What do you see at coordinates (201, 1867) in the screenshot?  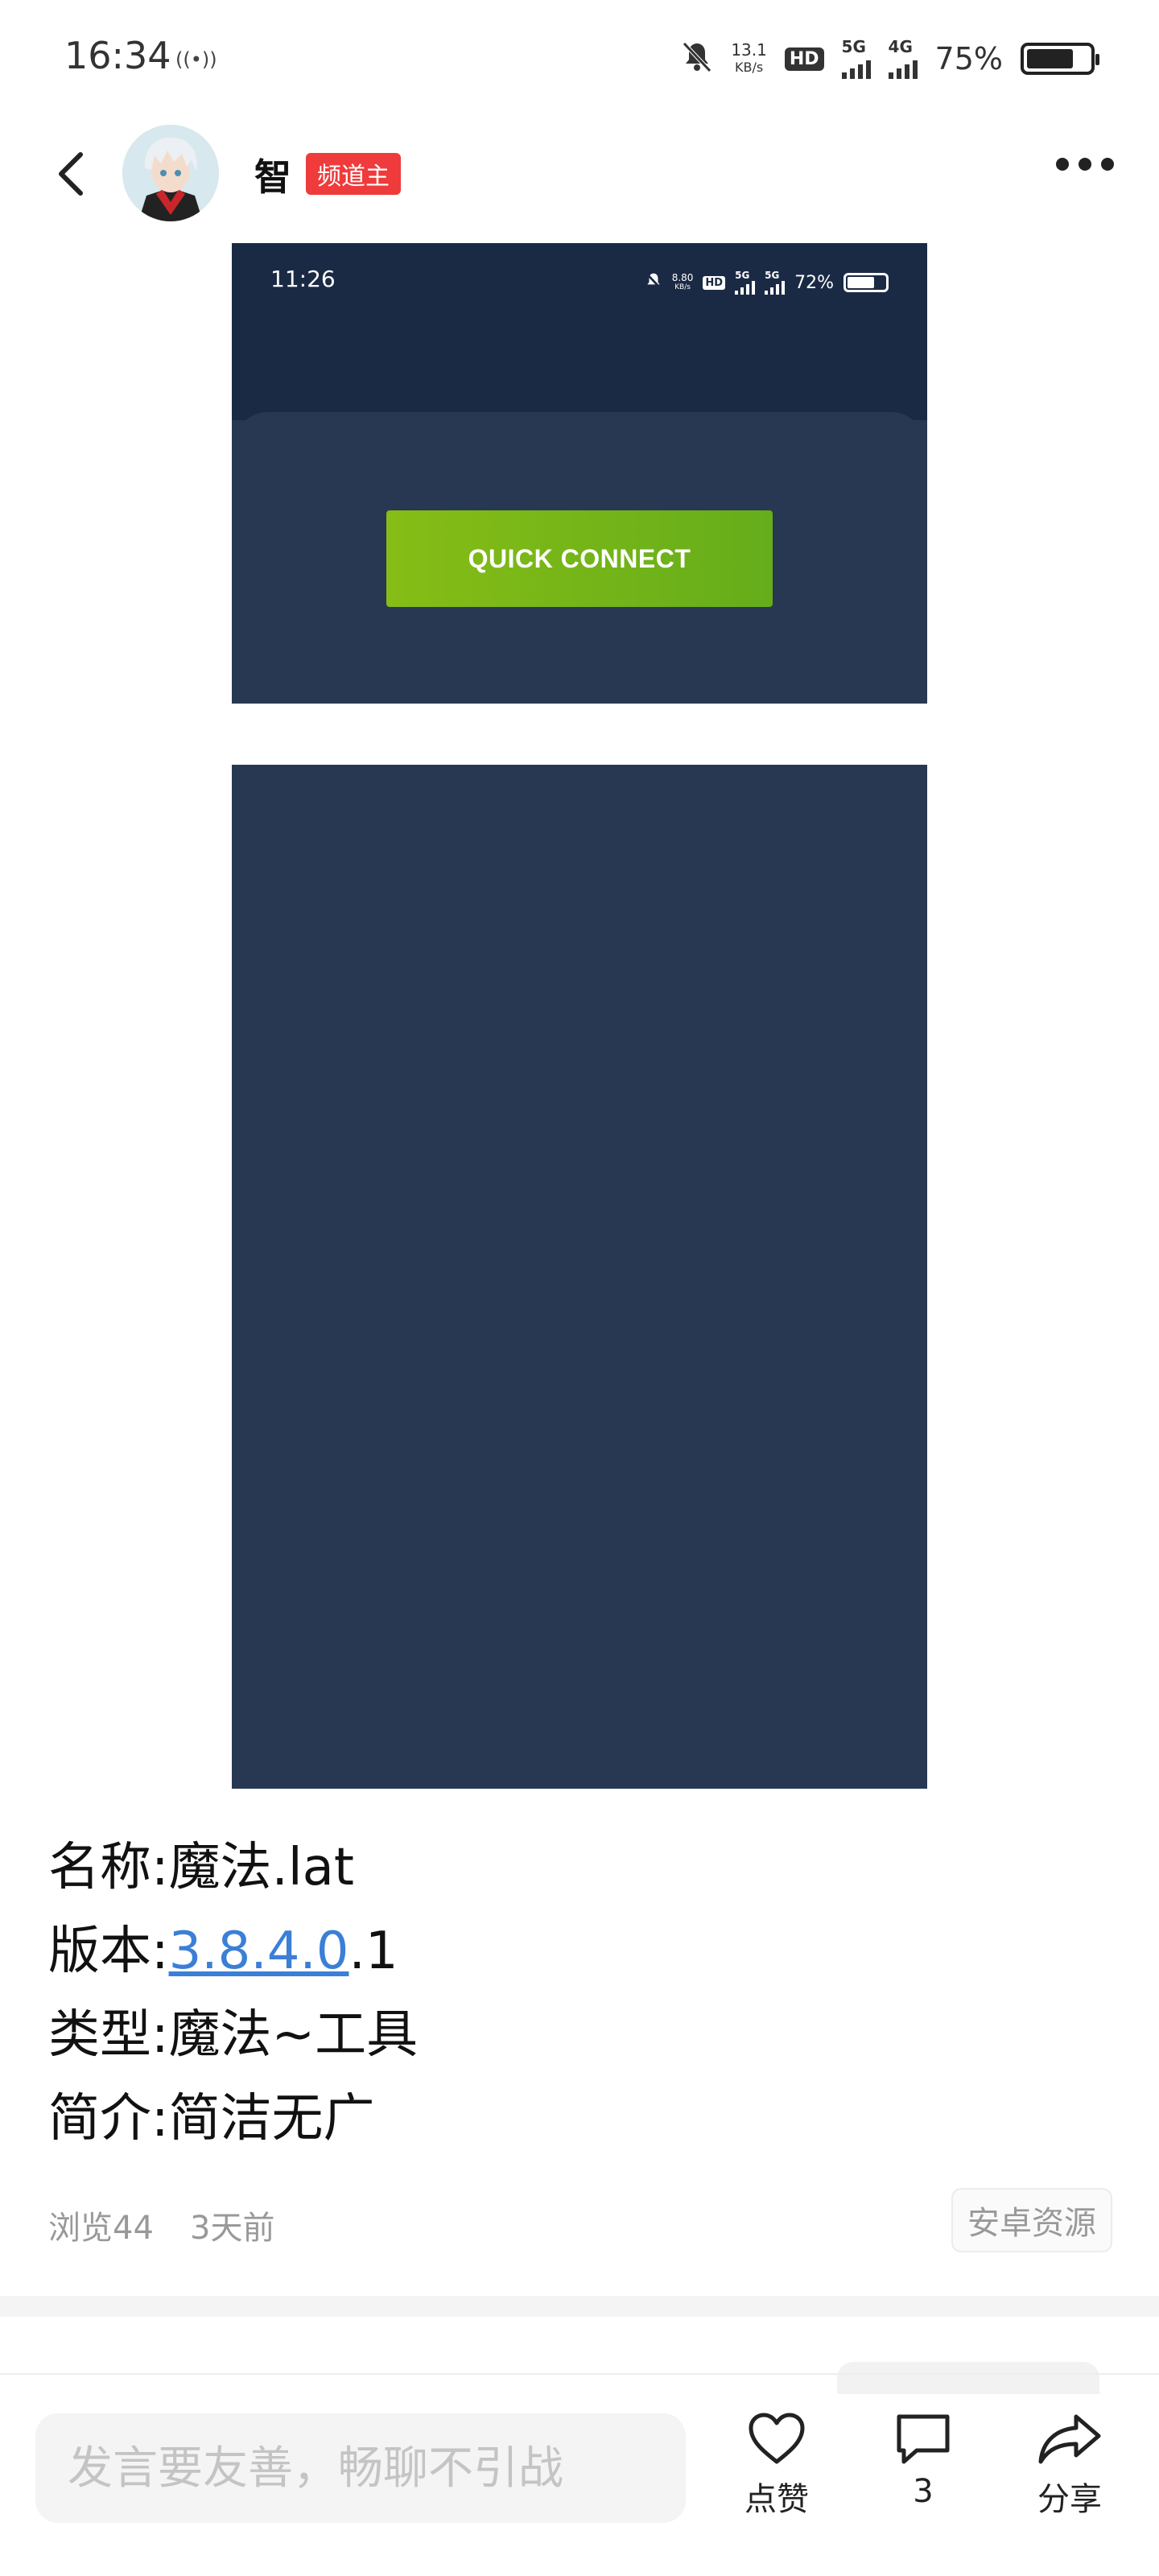 I see `info-name: 名称:魔法.lat` at bounding box center [201, 1867].